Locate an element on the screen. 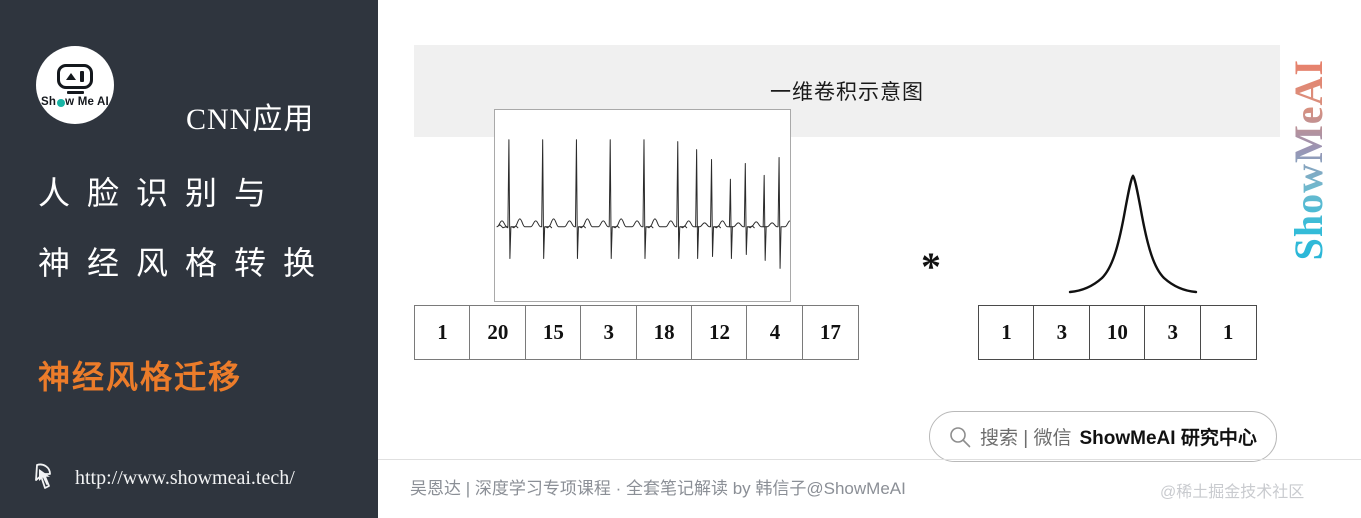 Image resolution: width=1361 pixels, height=518 pixels. footer-divider is located at coordinates (869, 459).